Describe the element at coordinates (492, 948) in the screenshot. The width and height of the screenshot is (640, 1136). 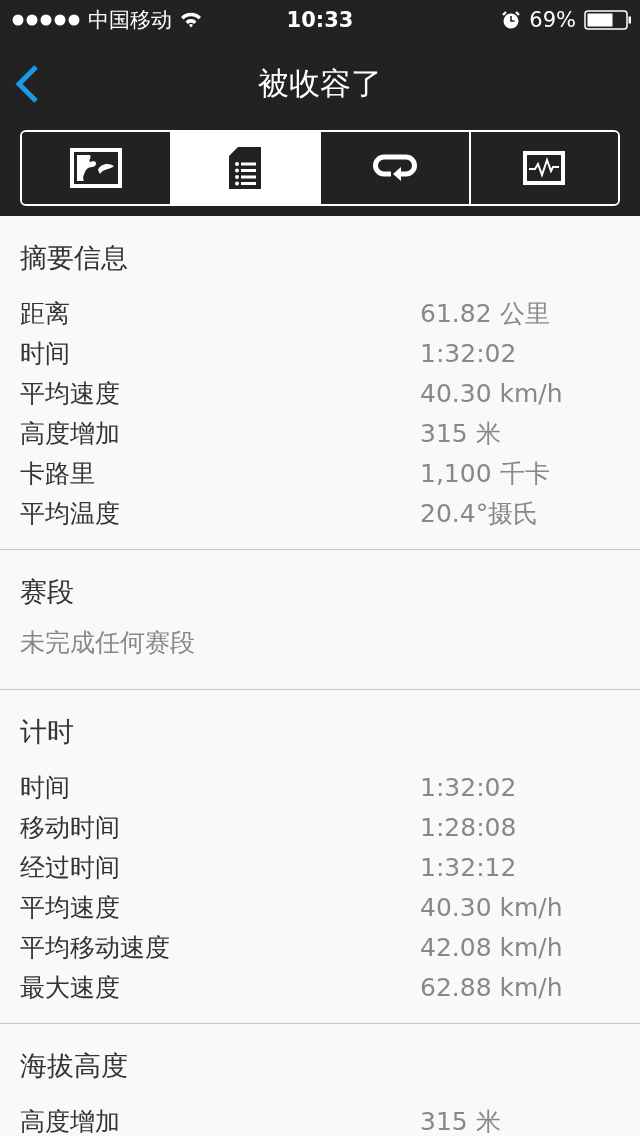
I see `stat-value: 42.08 km/h` at that location.